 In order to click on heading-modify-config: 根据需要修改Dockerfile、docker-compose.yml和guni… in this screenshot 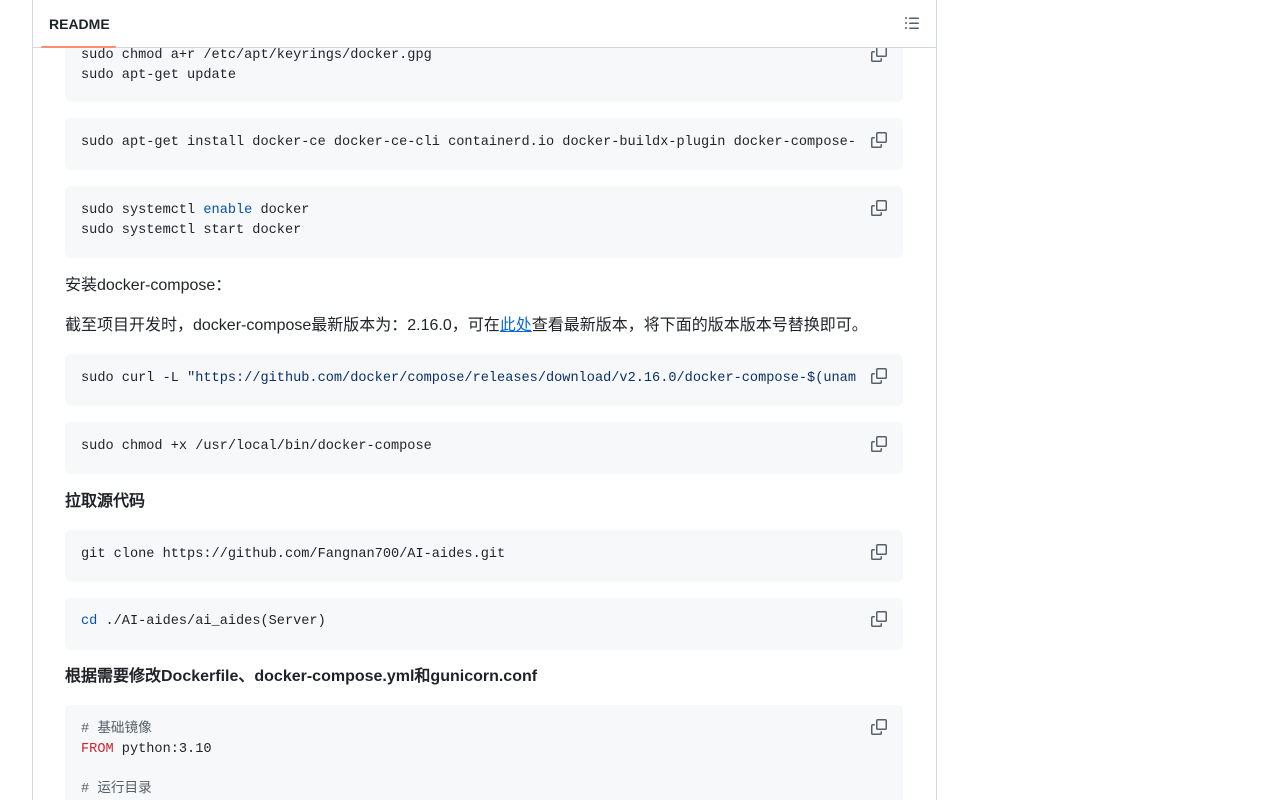, I will do `click(301, 676)`.